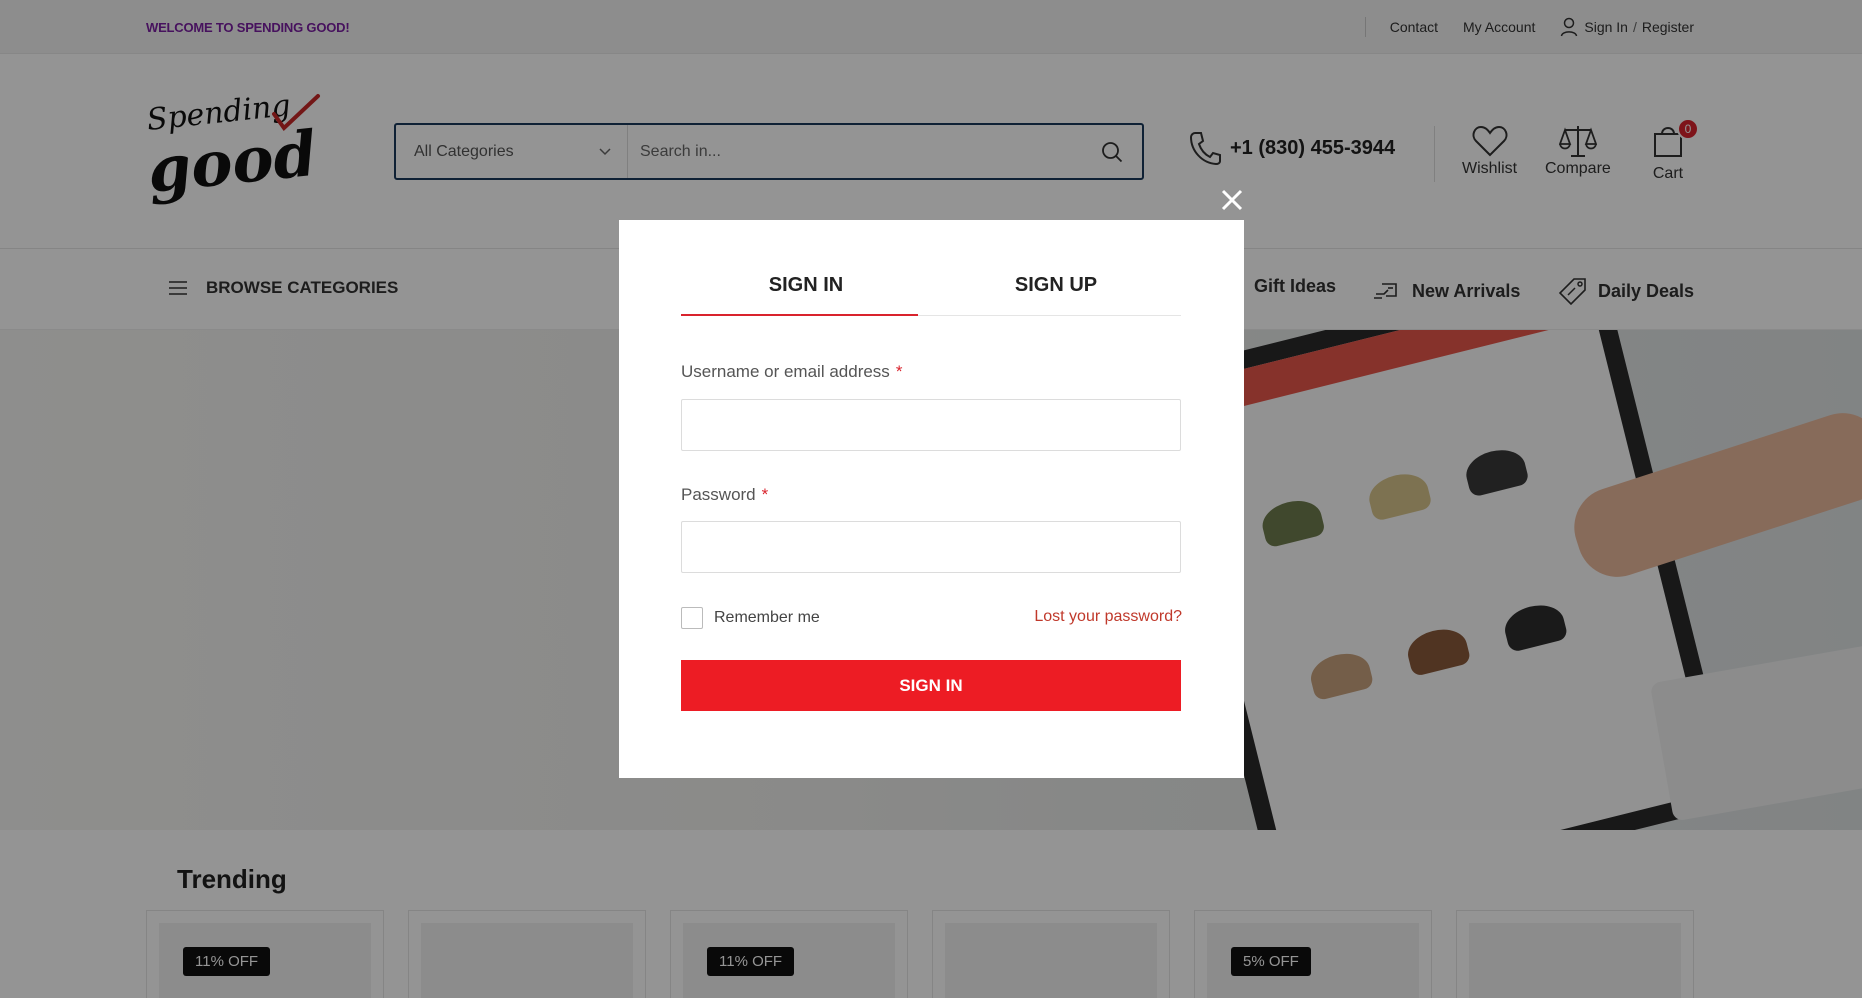 The width and height of the screenshot is (1862, 998). What do you see at coordinates (931, 547) in the screenshot?
I see `password-field` at bounding box center [931, 547].